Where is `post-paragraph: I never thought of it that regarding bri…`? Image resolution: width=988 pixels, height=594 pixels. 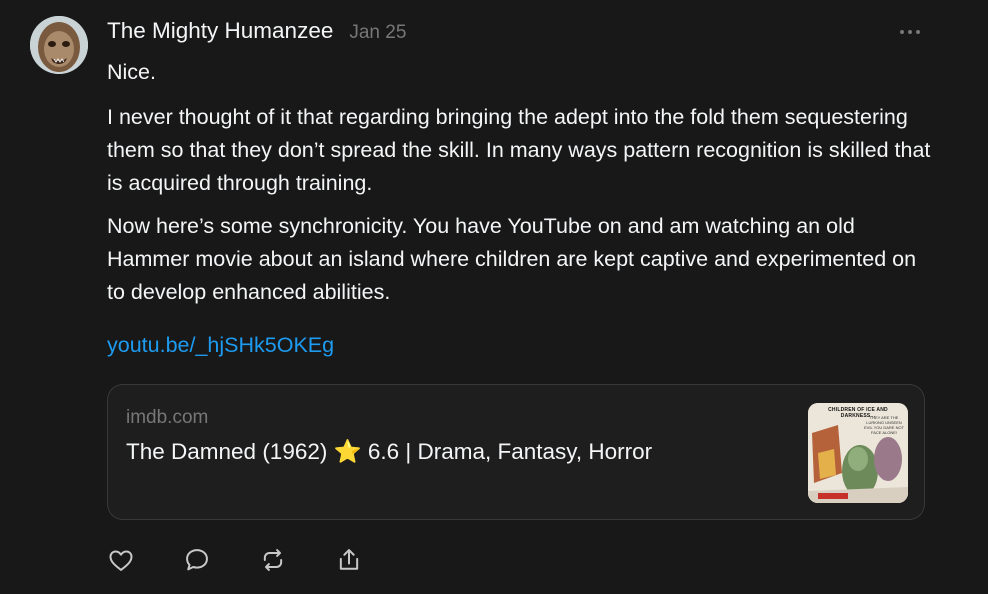 post-paragraph: I never thought of it that regarding bri… is located at coordinates (519, 150).